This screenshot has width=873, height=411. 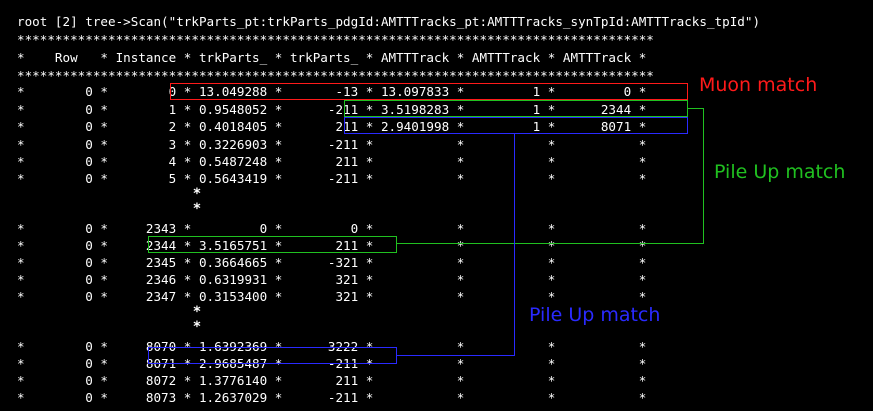 I want to click on pileup-green-source-box, so click(x=516, y=108).